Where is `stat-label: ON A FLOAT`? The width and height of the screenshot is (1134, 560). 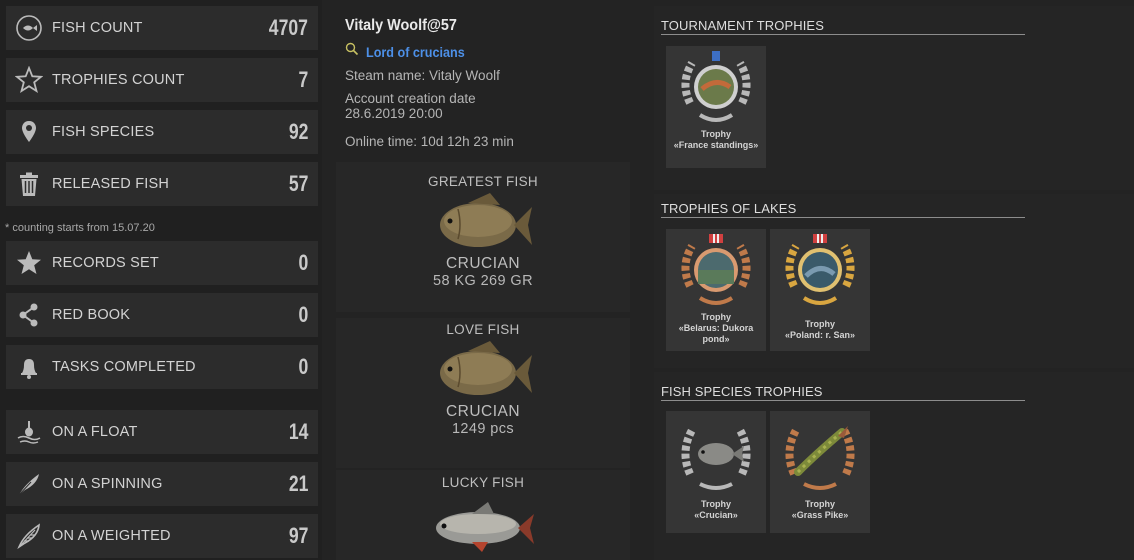
stat-label: ON A FLOAT is located at coordinates (95, 432).